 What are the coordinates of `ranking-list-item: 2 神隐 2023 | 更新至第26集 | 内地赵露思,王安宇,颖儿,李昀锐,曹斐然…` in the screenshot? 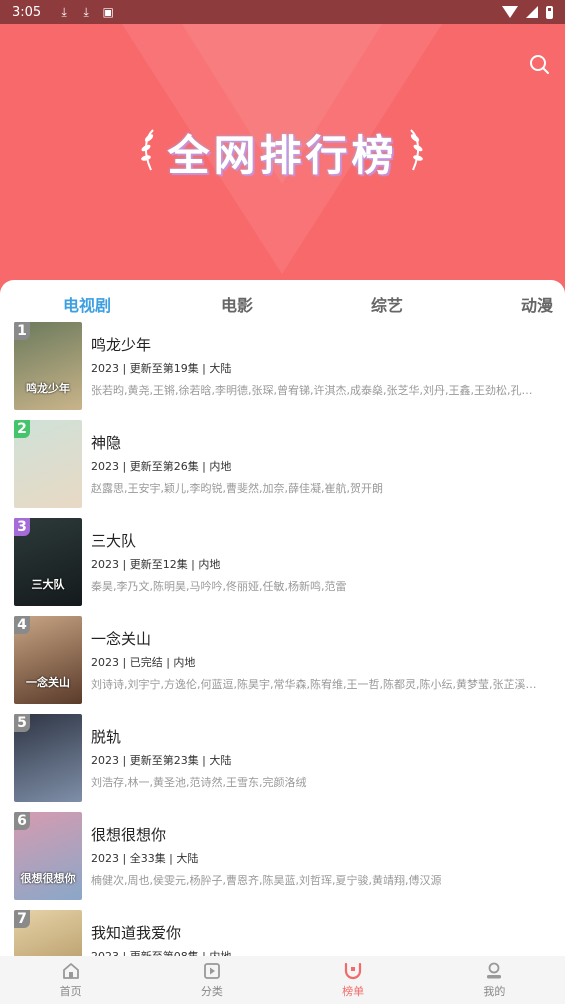 It's located at (282, 469).